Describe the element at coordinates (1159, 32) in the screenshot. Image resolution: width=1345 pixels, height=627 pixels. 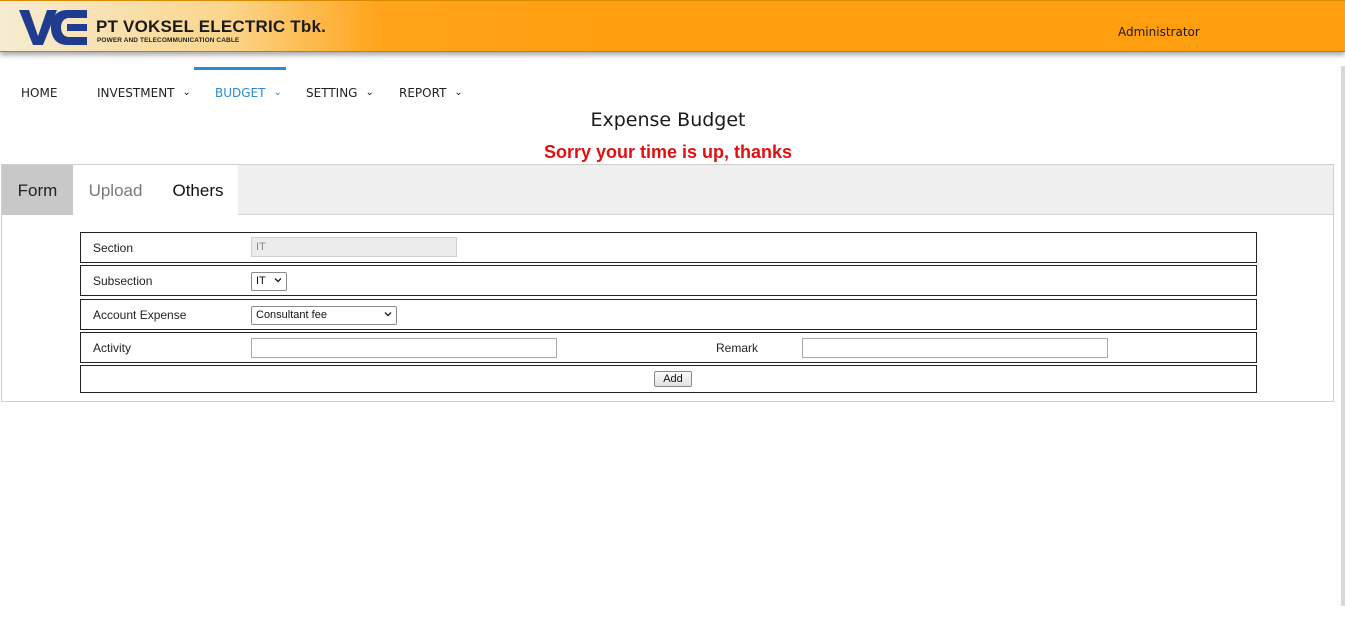
I see `user-name: Administrator` at that location.